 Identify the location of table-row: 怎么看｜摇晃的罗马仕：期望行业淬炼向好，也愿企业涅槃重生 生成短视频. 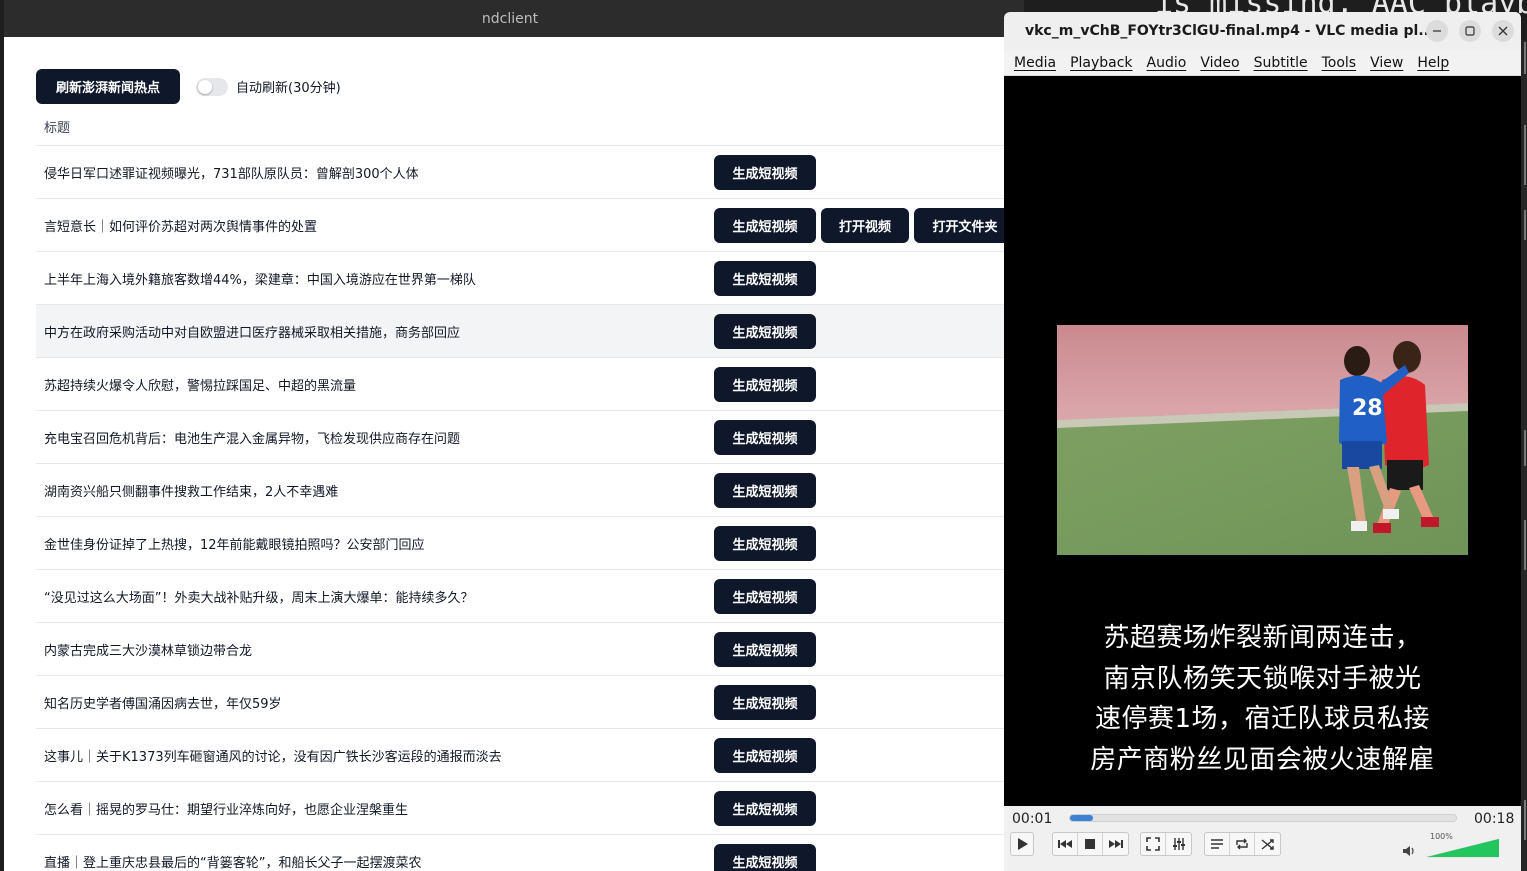
(530, 807).